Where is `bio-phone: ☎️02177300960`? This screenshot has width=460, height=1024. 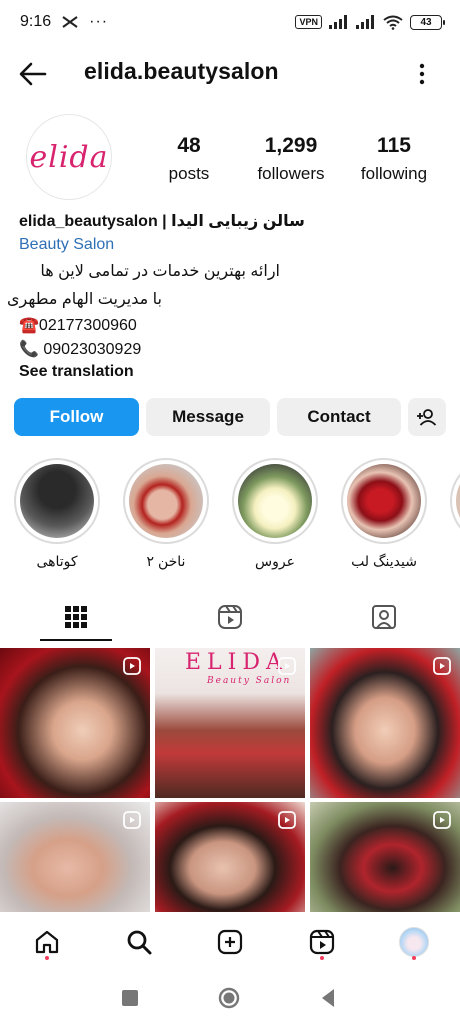
bio-phone: ☎️02177300960 is located at coordinates (78, 325).